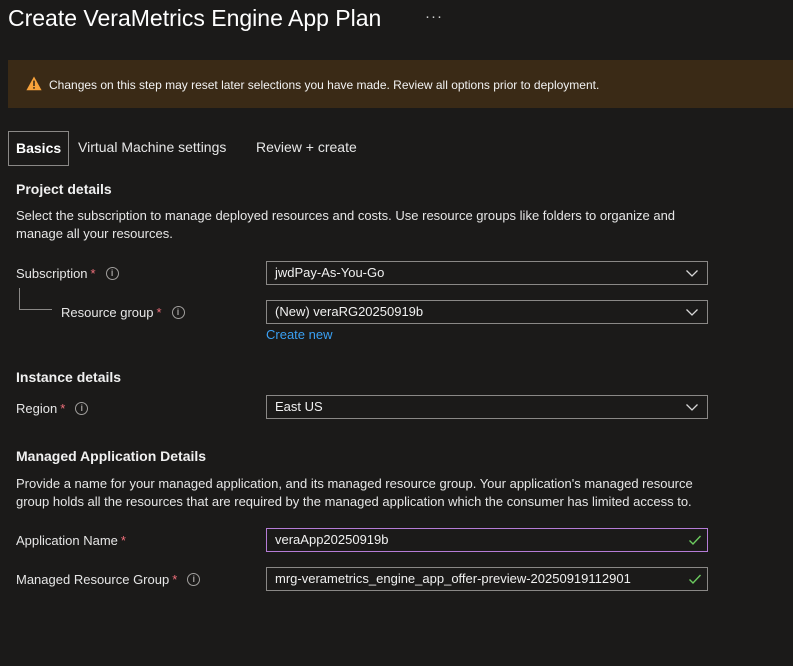 This screenshot has height=666, width=793. I want to click on application-name-input: veraApp20250919b, so click(487, 540).